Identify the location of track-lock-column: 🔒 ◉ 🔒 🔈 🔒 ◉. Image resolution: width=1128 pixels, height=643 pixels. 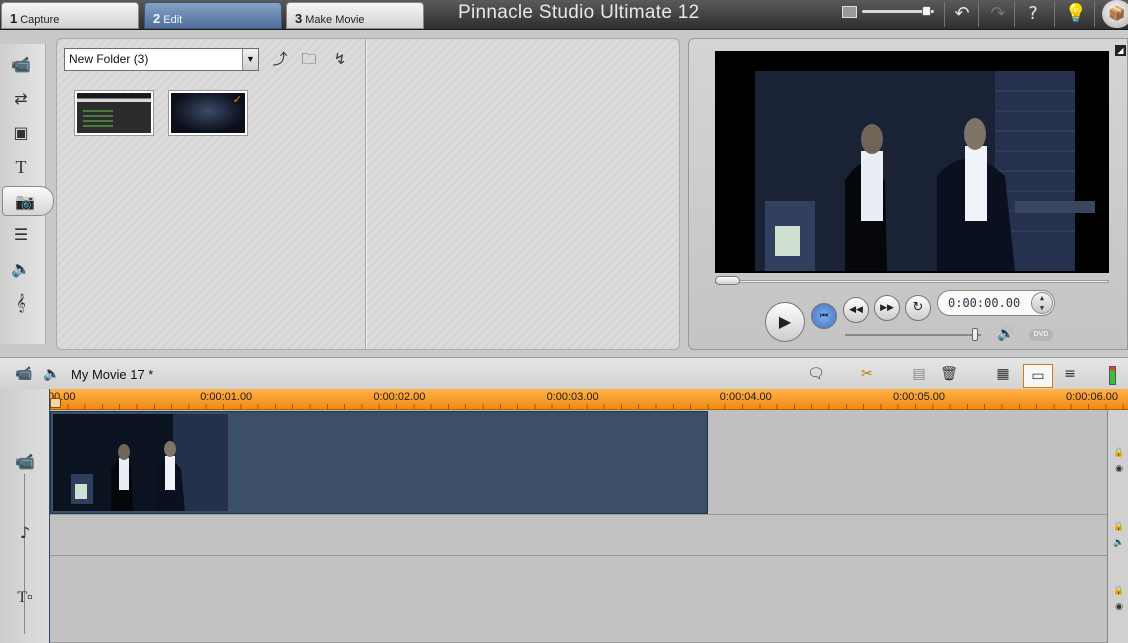
(1117, 526).